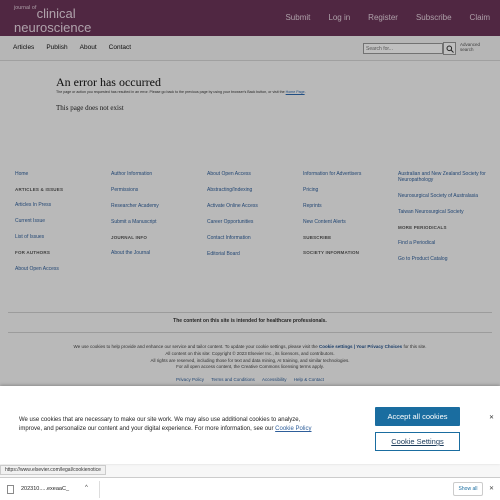 The image size is (500, 500). Describe the element at coordinates (99, 489) in the screenshot. I see `divider` at that location.